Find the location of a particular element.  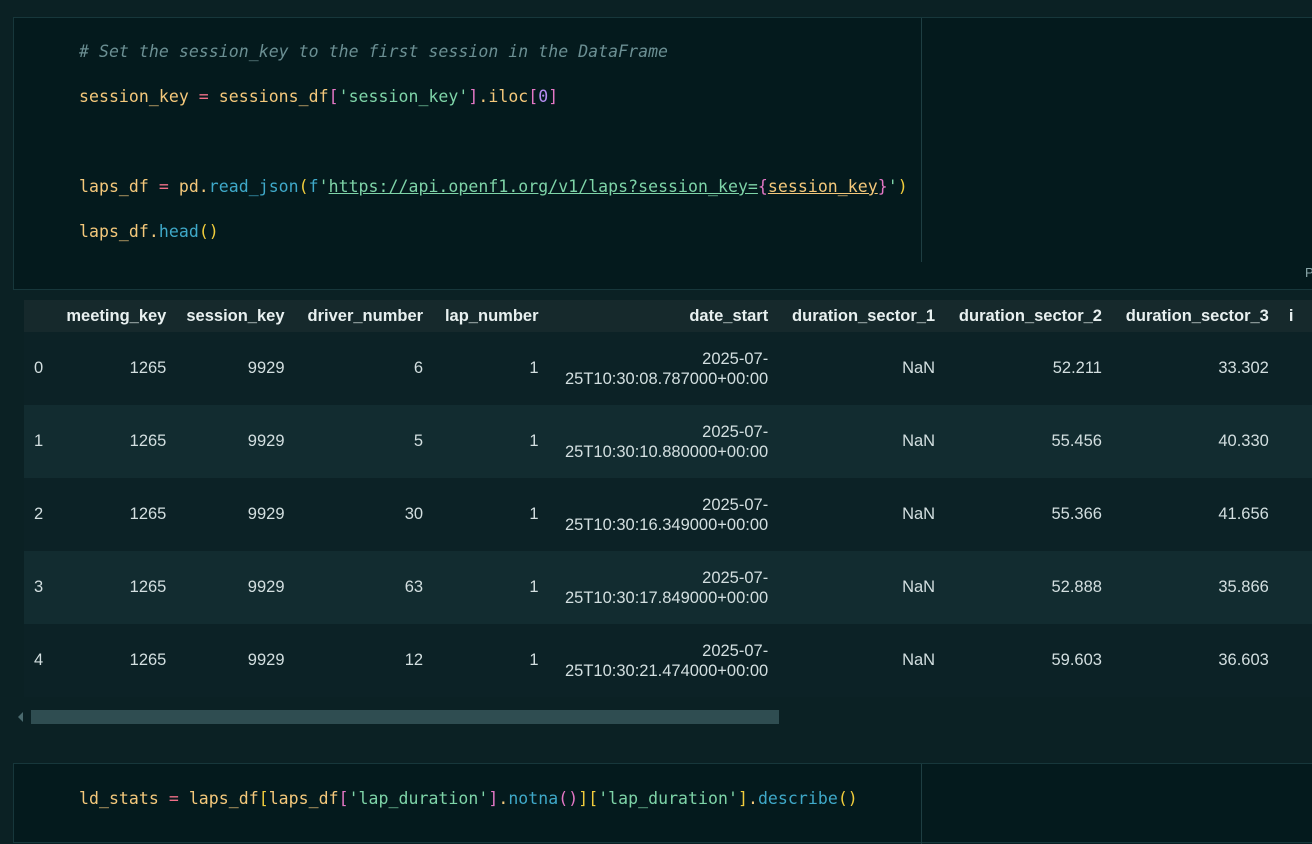

col-truncated: i is located at coordinates (1295, 316).